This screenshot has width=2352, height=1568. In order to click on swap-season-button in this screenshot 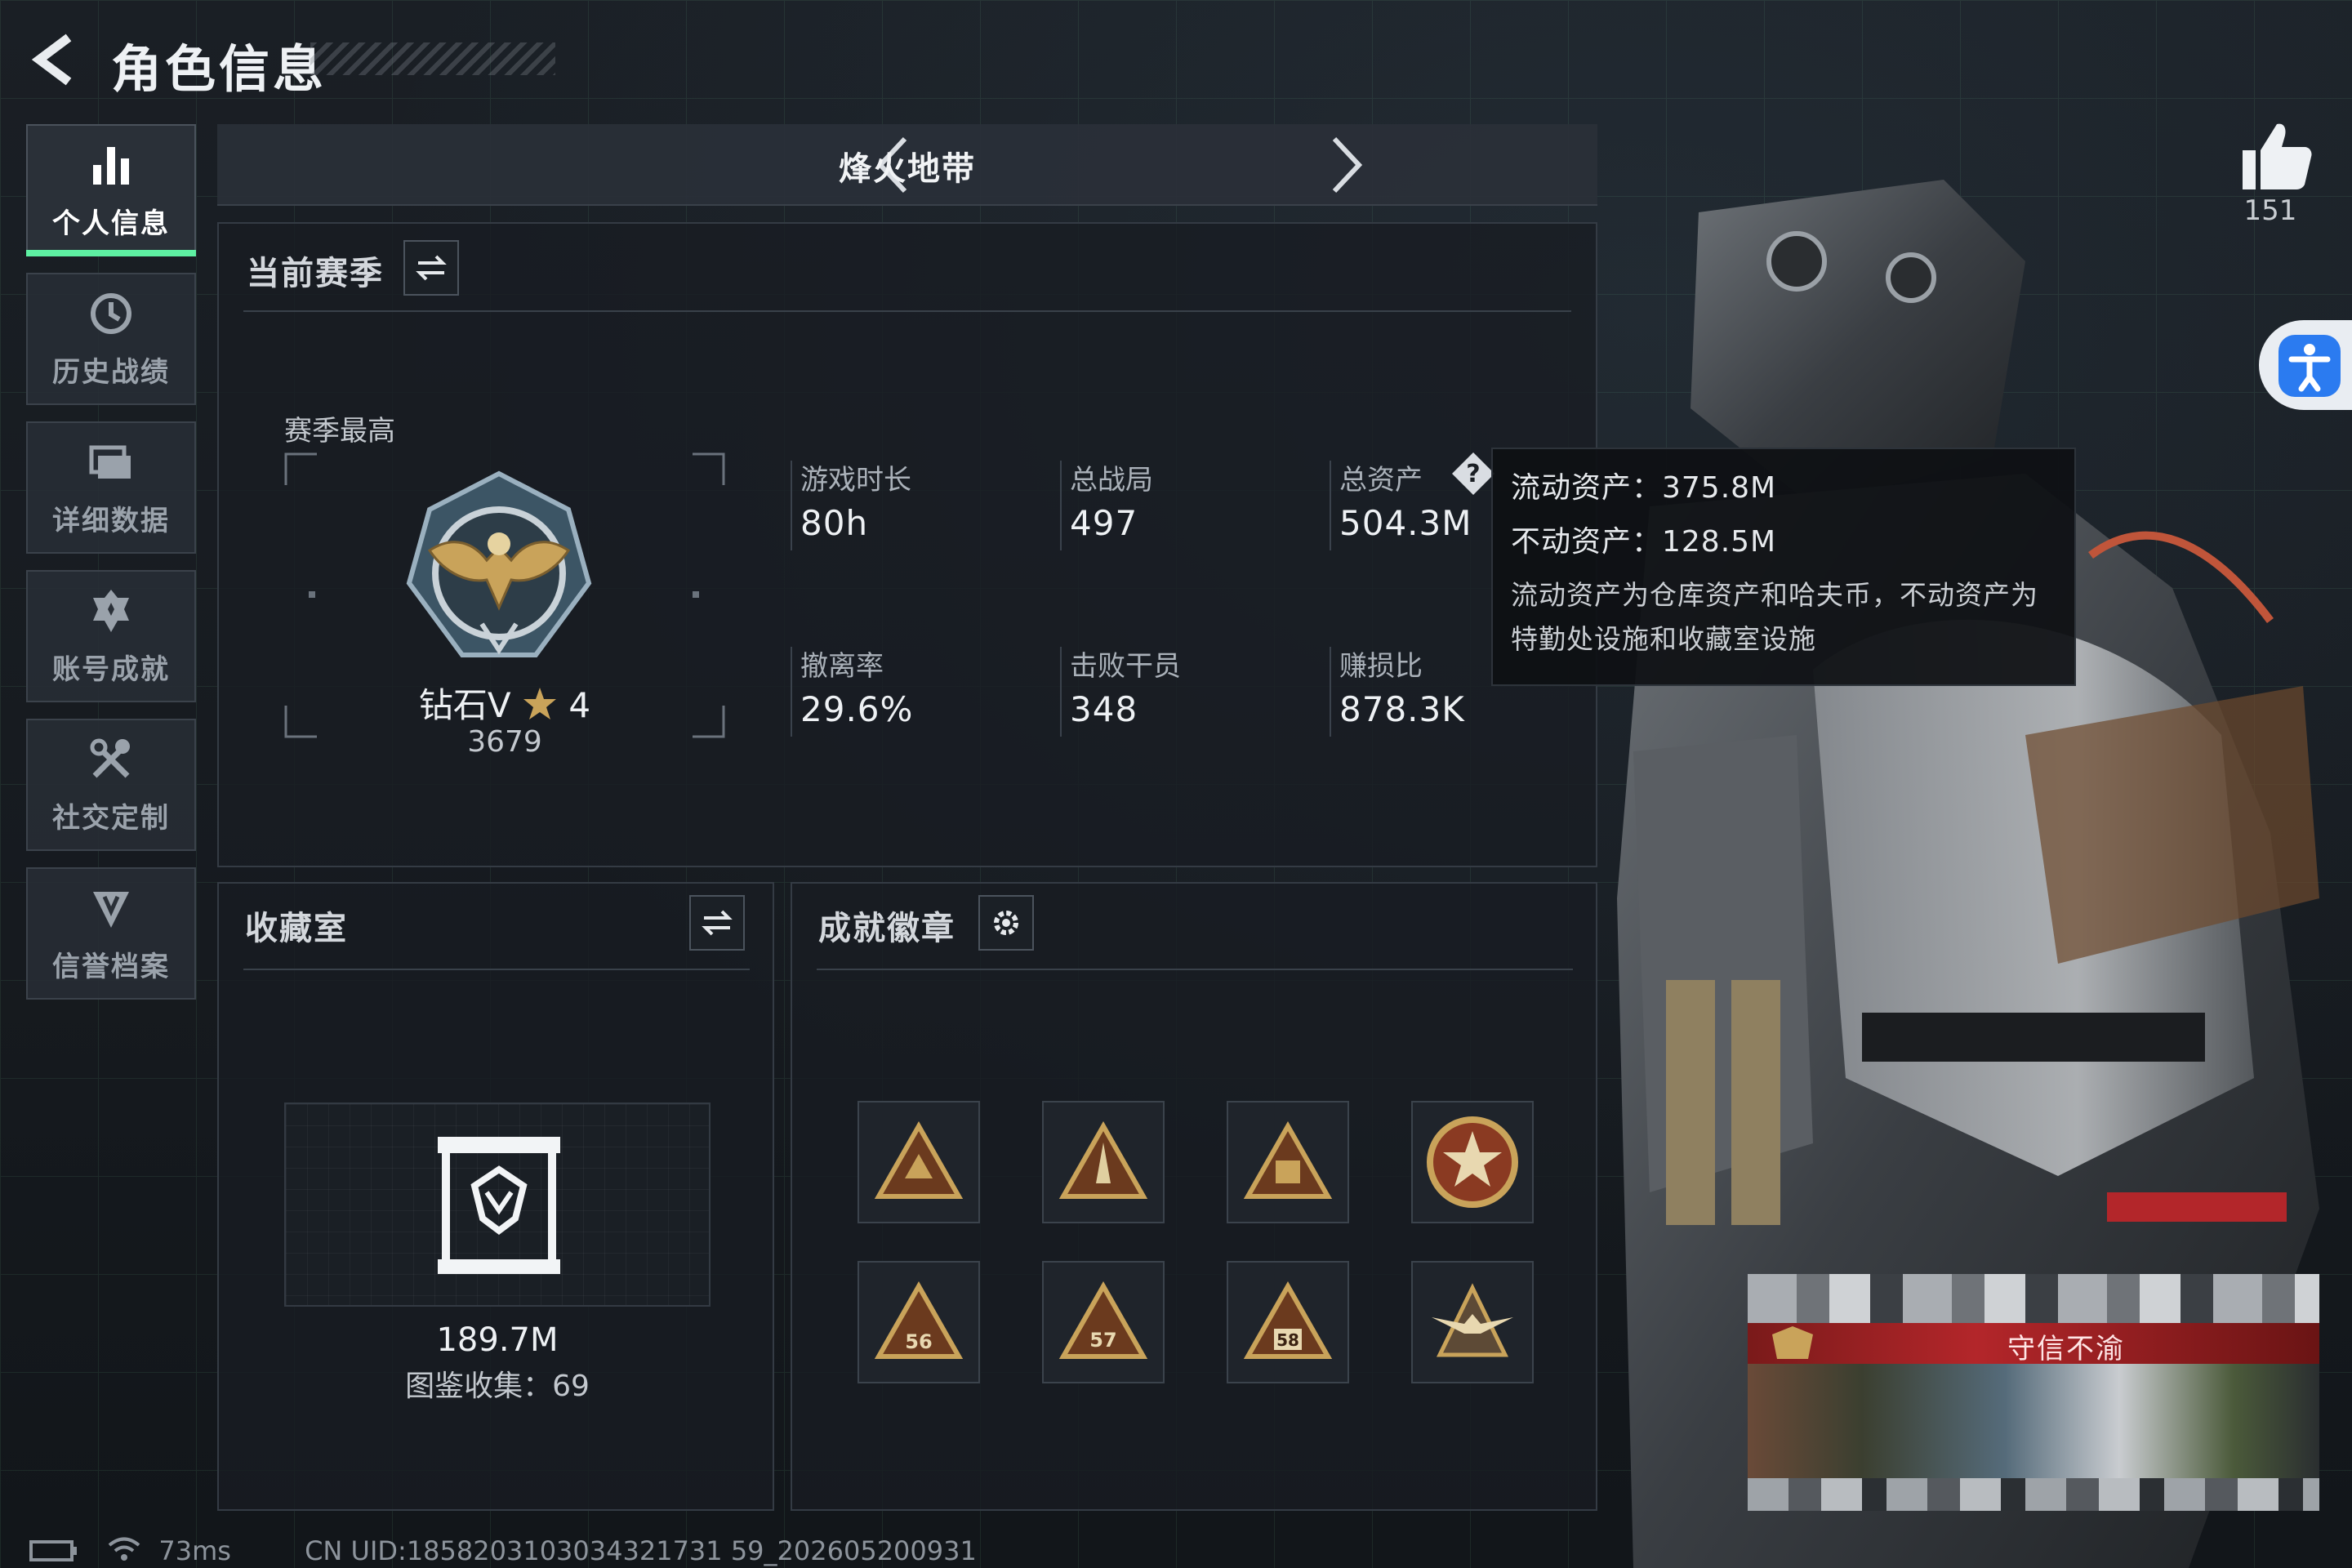, I will do `click(431, 268)`.